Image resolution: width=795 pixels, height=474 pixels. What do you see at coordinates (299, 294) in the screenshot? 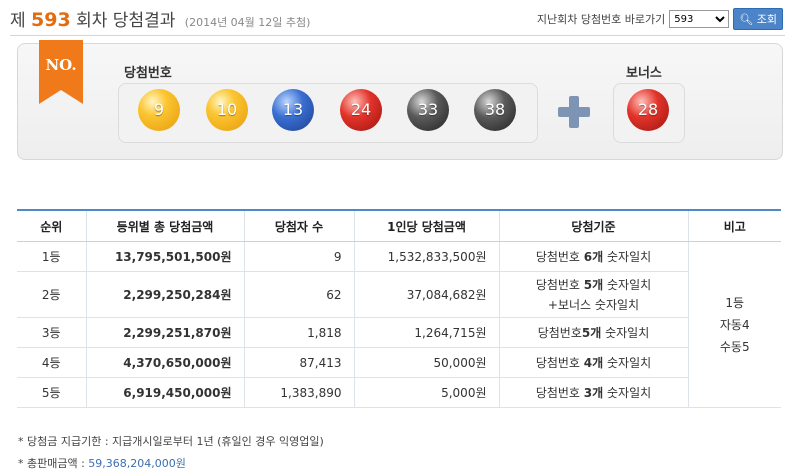
I see `winners-cell: 62` at bounding box center [299, 294].